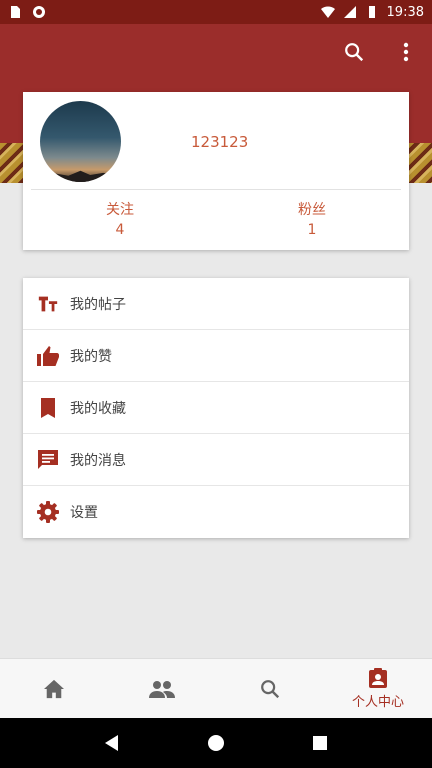 Image resolution: width=432 pixels, height=768 pixels. I want to click on toolbar-search-button, so click(354, 52).